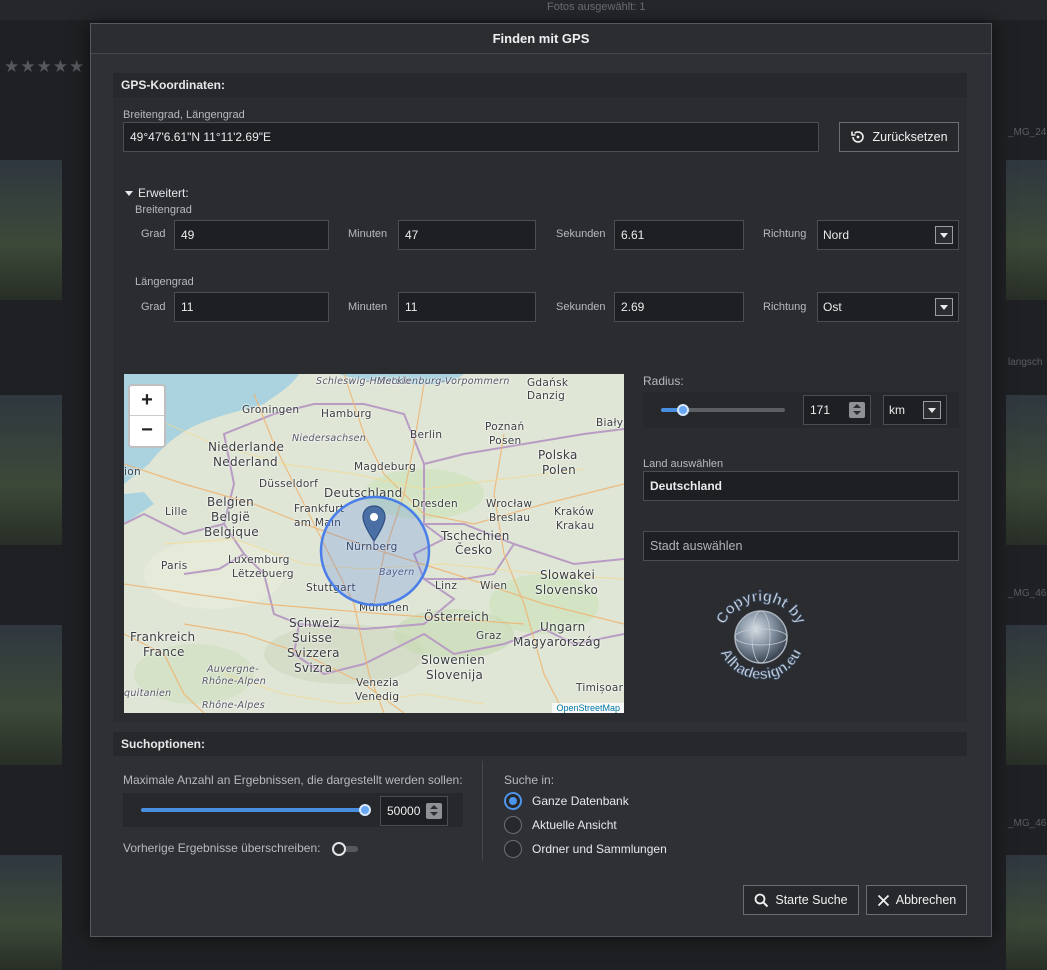  I want to click on cancel-label: Abbrechen, so click(926, 900).